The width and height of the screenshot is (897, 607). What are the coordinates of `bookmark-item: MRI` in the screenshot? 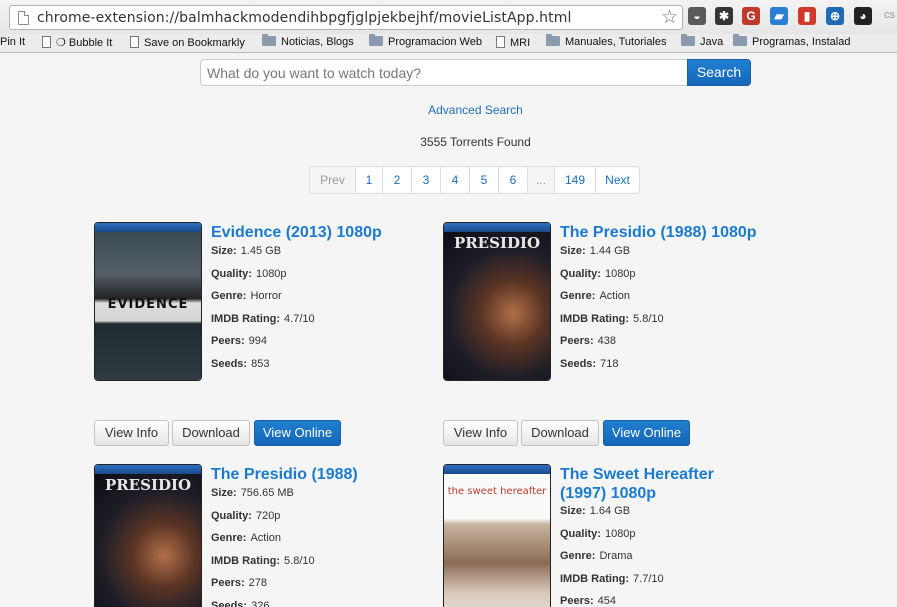 It's located at (513, 42).